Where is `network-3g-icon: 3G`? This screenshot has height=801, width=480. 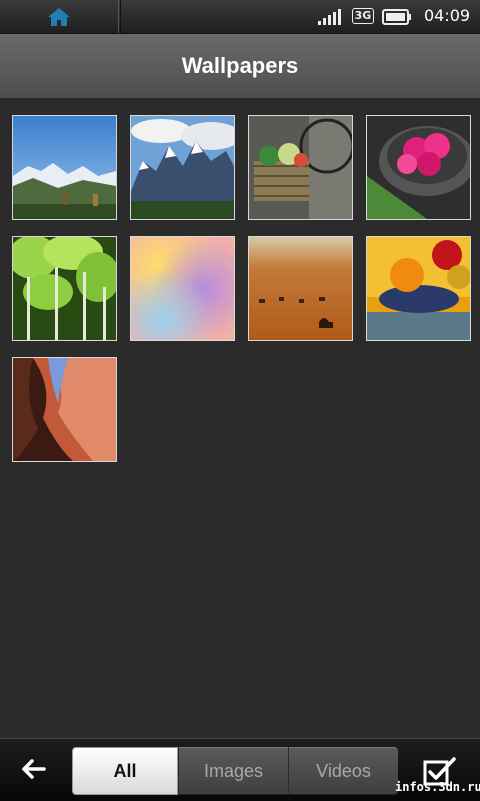
network-3g-icon: 3G is located at coordinates (363, 16).